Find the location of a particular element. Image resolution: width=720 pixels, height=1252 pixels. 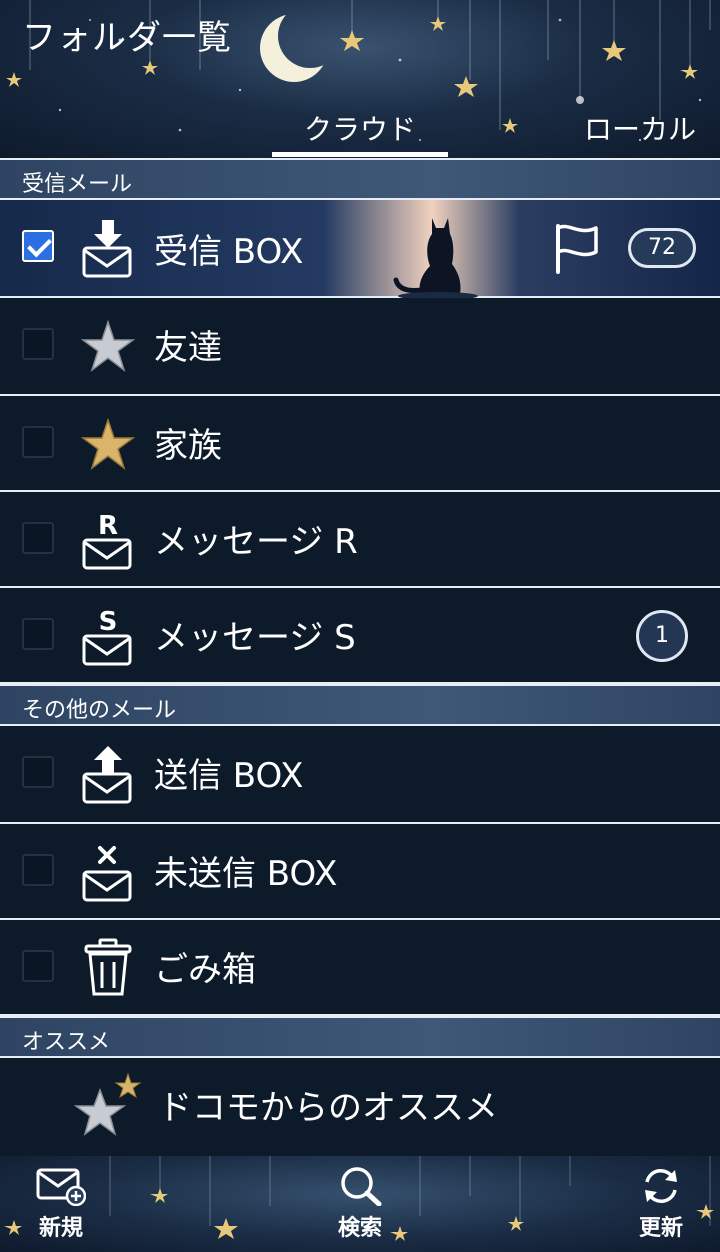

section-header-recommend: オススメ is located at coordinates (360, 1037).